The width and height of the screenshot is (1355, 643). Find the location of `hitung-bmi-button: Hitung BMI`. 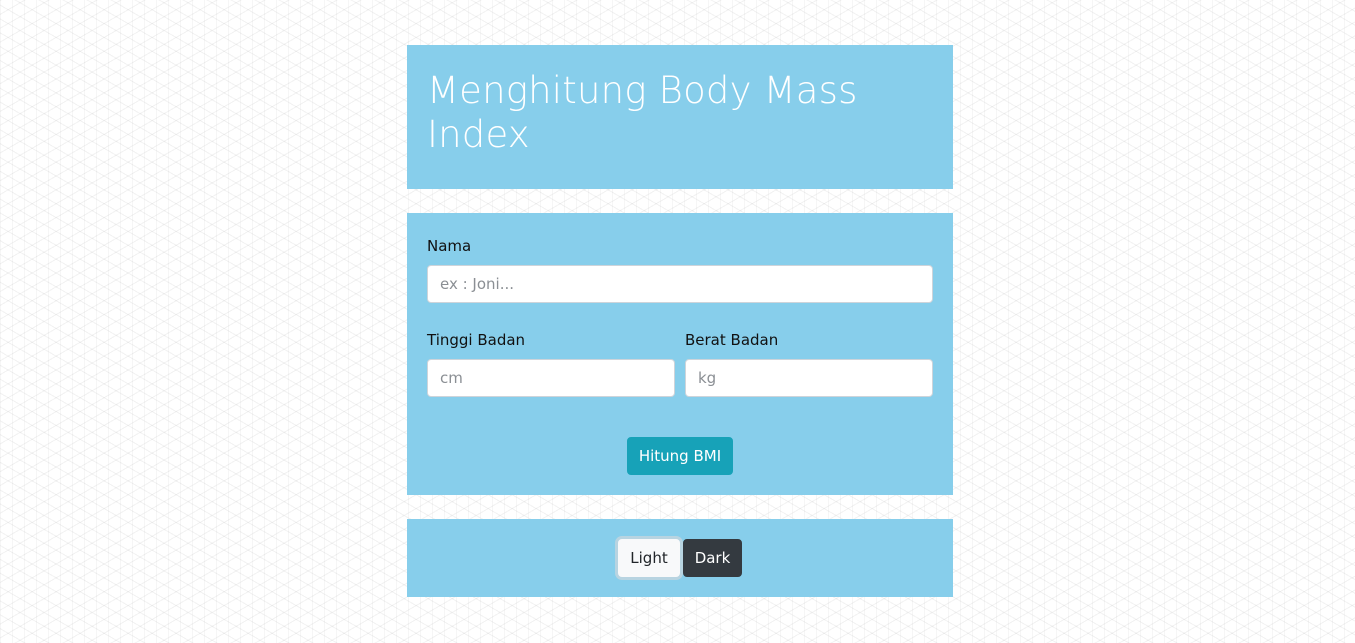

hitung-bmi-button: Hitung BMI is located at coordinates (680, 456).